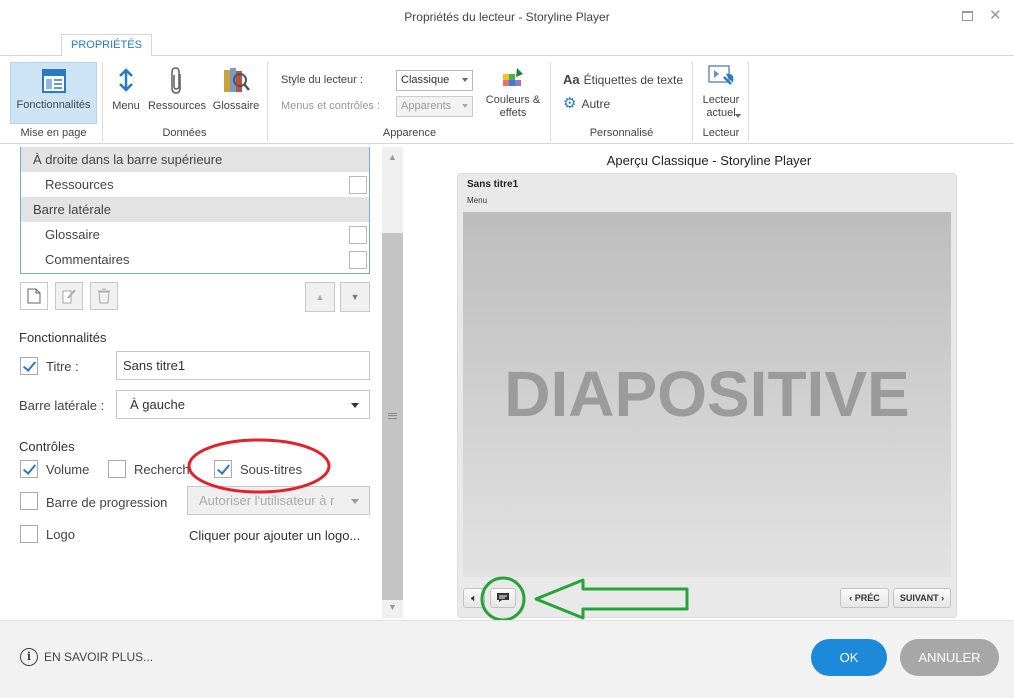 This screenshot has height=698, width=1014. I want to click on glossary-button: Glossaire, so click(236, 87).